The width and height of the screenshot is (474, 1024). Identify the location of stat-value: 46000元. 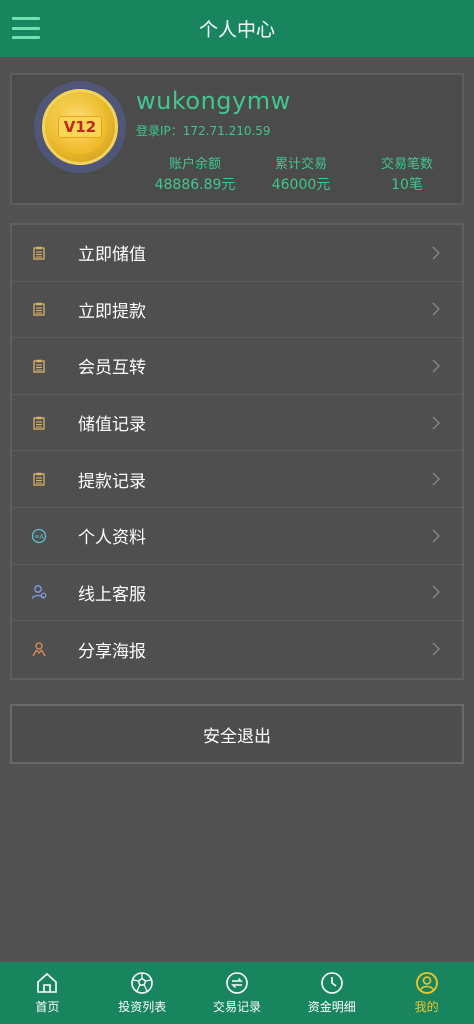
(301, 185).